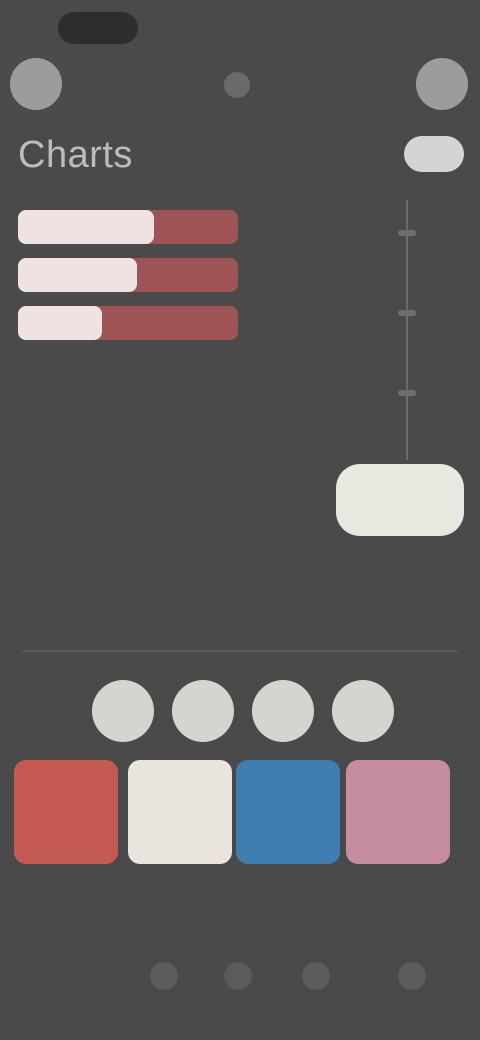 This screenshot has height=1040, width=480. I want to click on divider, so click(240, 651).